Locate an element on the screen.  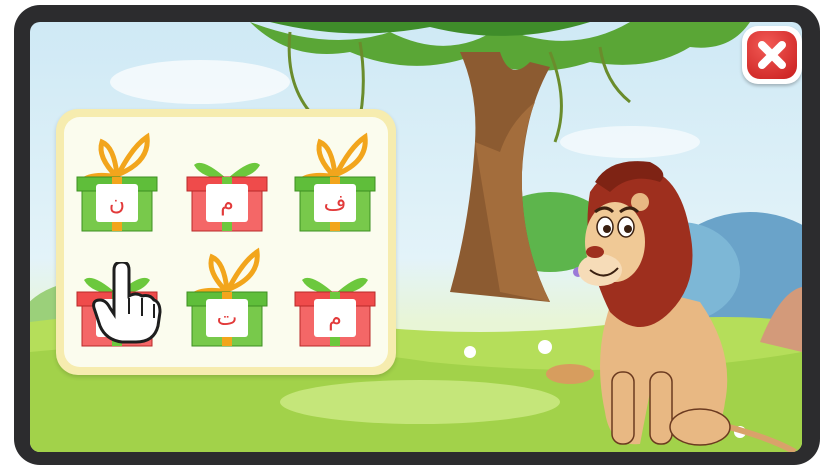
gift-letter: ف is located at coordinates (335, 203).